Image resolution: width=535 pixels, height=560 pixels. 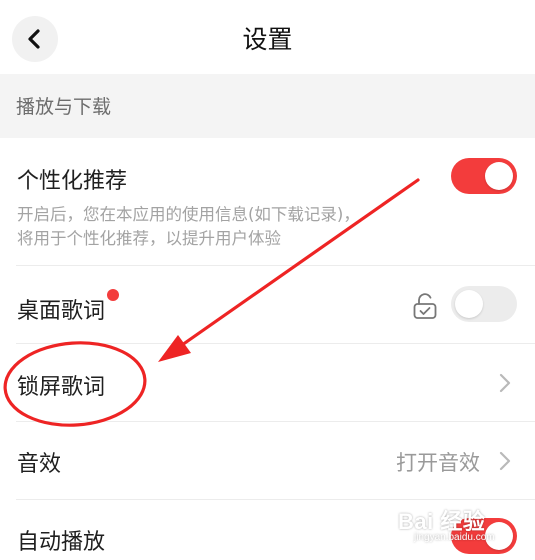 I want to click on back-button, so click(x=35, y=39).